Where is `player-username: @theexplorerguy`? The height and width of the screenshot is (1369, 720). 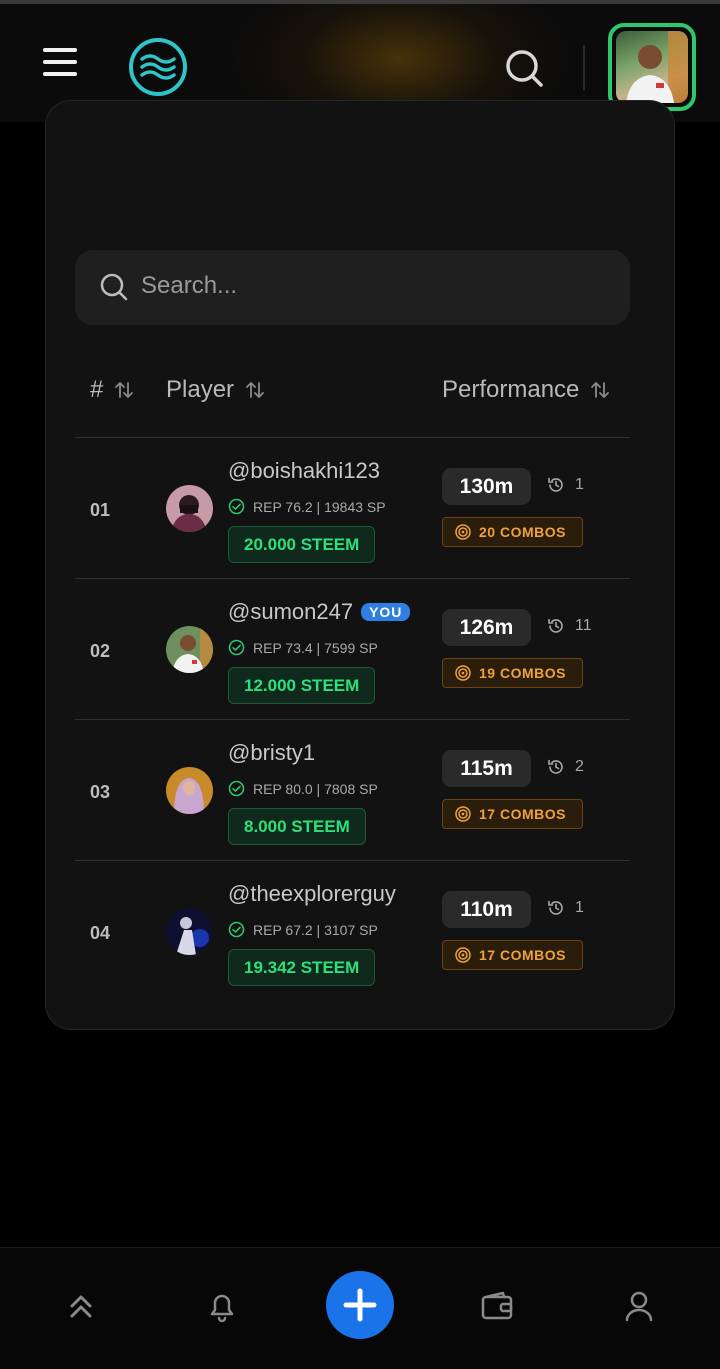
player-username: @theexplorerguy is located at coordinates (312, 894).